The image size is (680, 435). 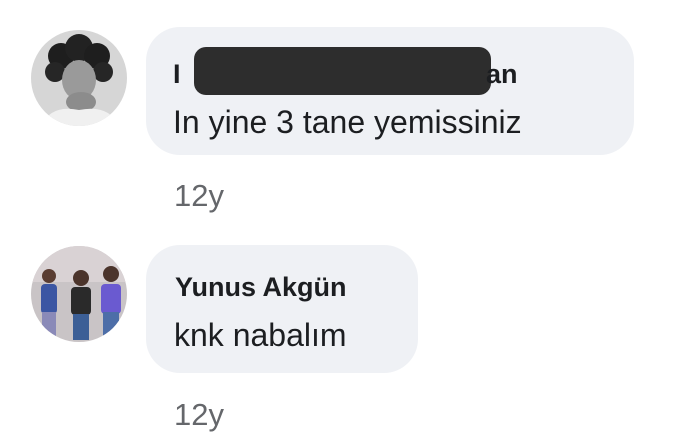 What do you see at coordinates (342, 71) in the screenshot?
I see `redacted-name` at bounding box center [342, 71].